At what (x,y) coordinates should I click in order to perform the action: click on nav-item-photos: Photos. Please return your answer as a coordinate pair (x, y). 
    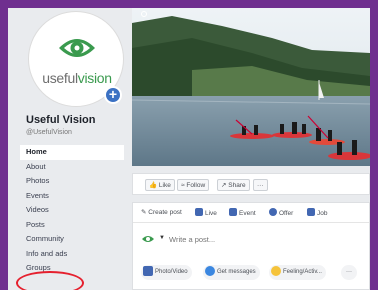
    Looking at the image, I should click on (72, 181).